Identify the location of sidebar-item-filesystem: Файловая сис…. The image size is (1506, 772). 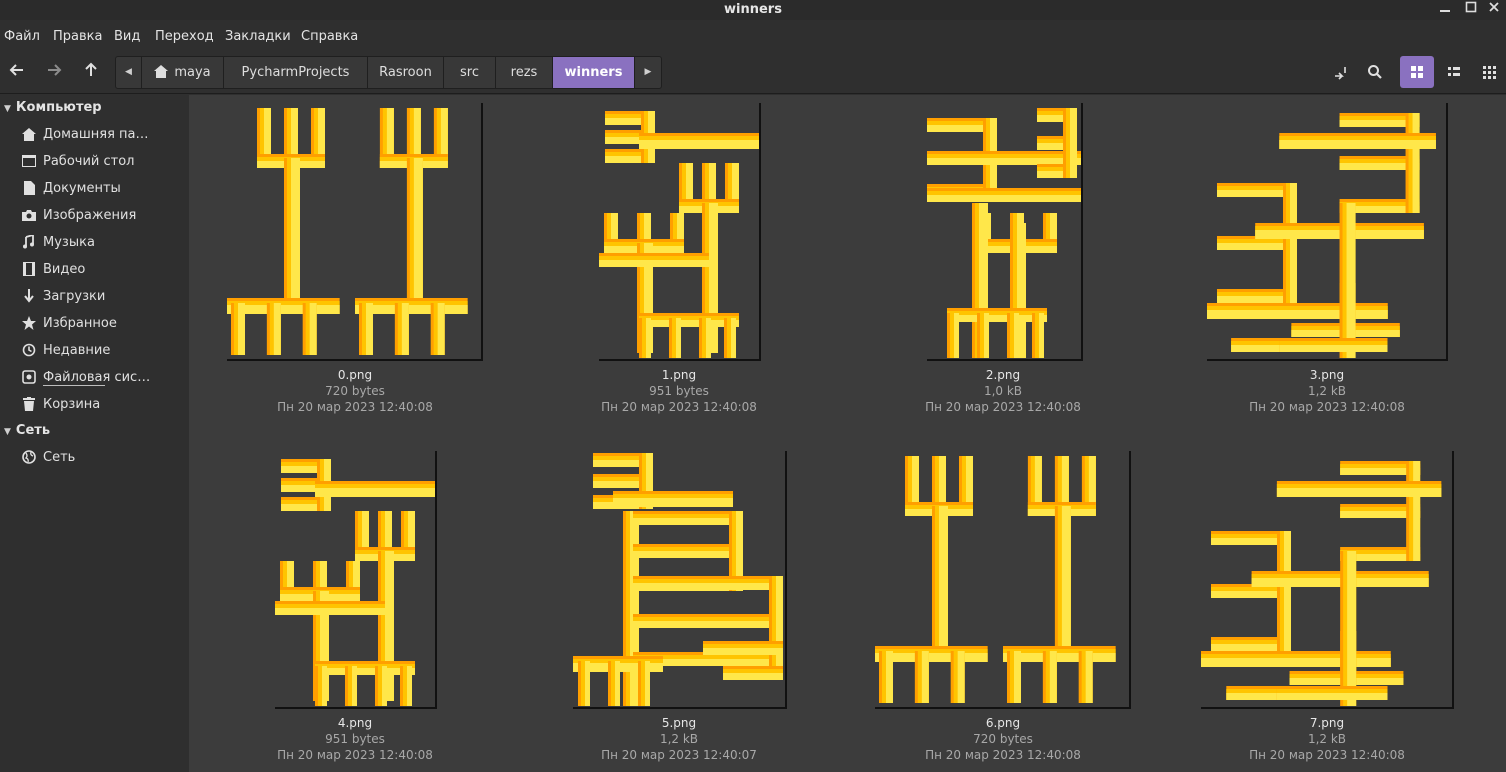
(85, 377).